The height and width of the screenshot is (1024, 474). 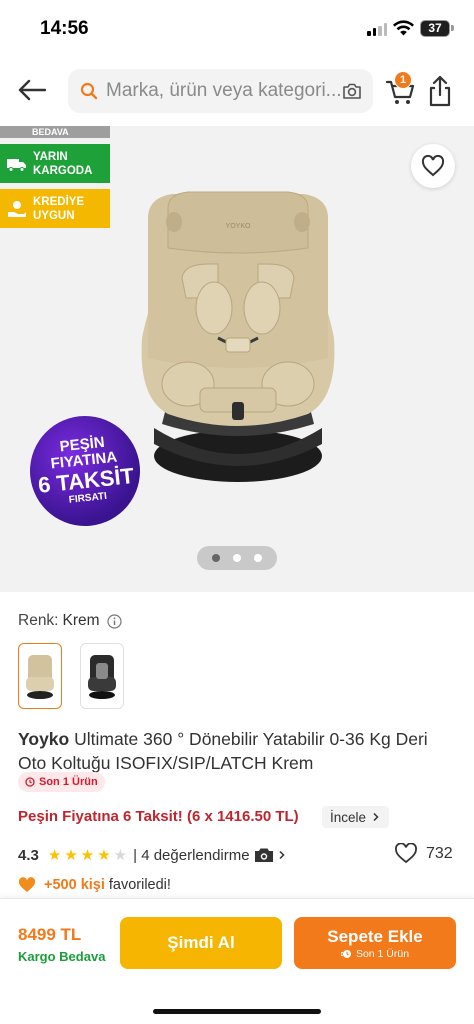 I want to click on cargo-free-label: Kargo Bedava, so click(x=62, y=956).